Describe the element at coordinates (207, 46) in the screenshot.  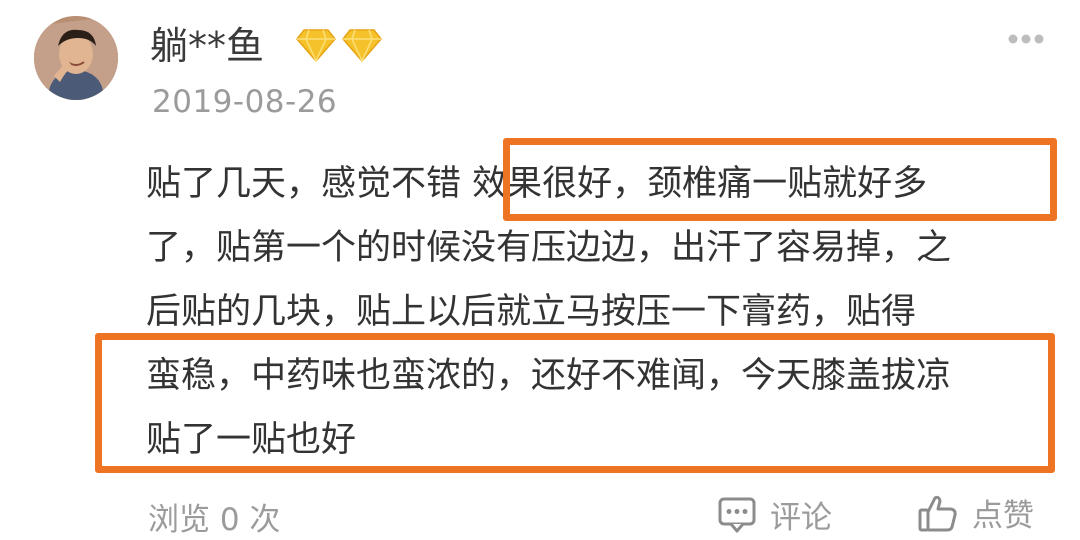
I see `username: 躺**鱼` at that location.